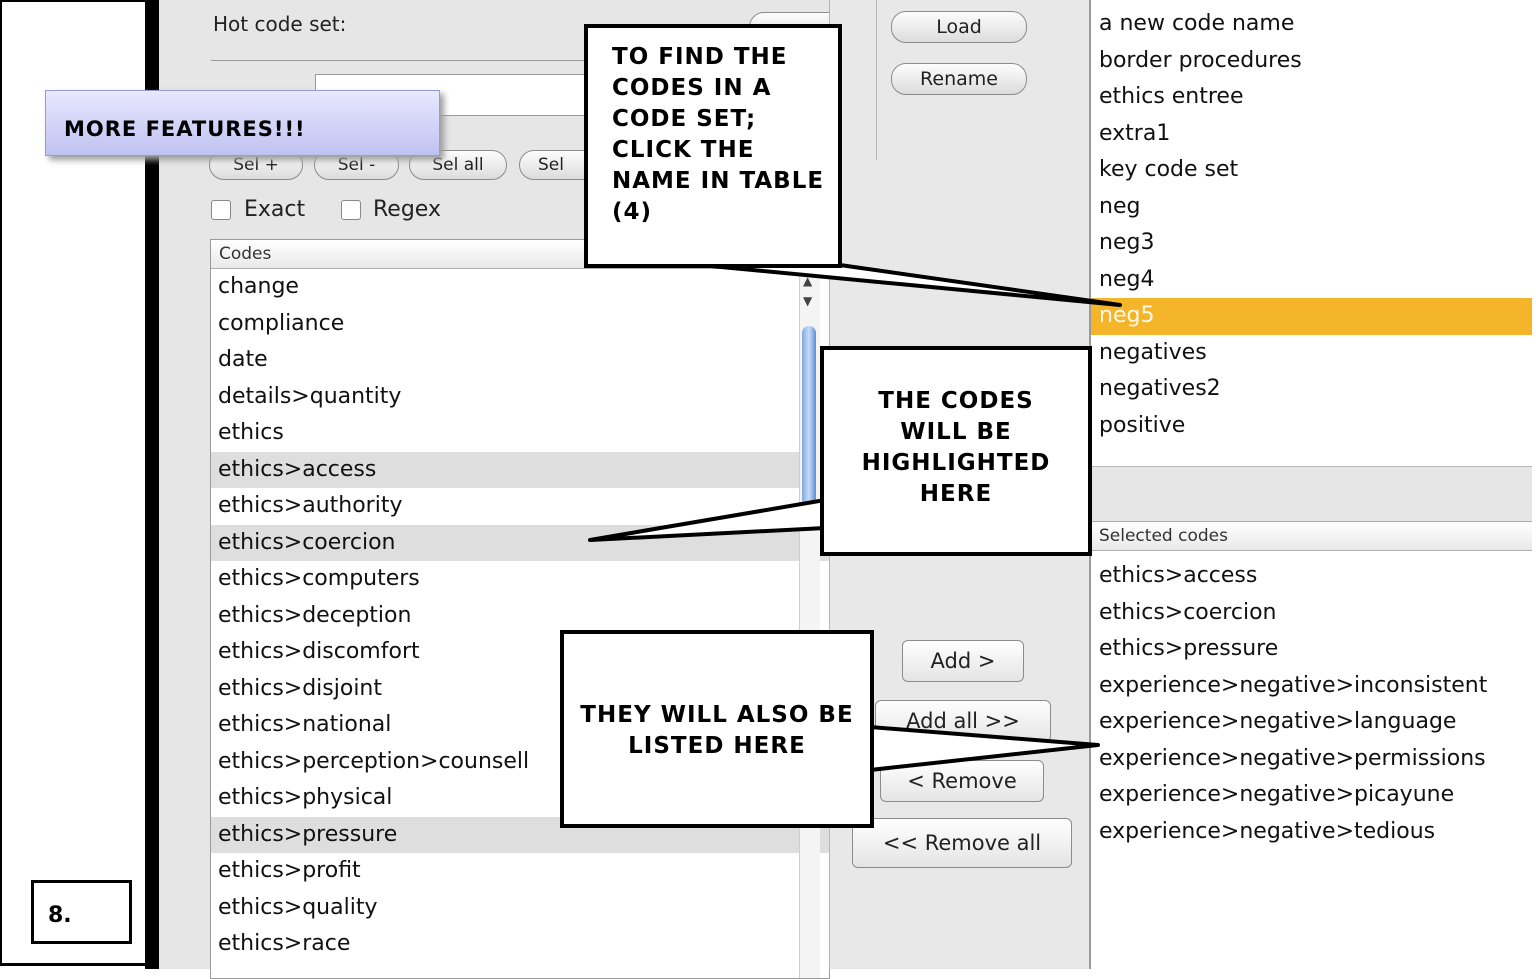 Image resolution: width=1536 pixels, height=979 pixels. Describe the element at coordinates (984, 748) in the screenshot. I see `listed-tail` at that location.